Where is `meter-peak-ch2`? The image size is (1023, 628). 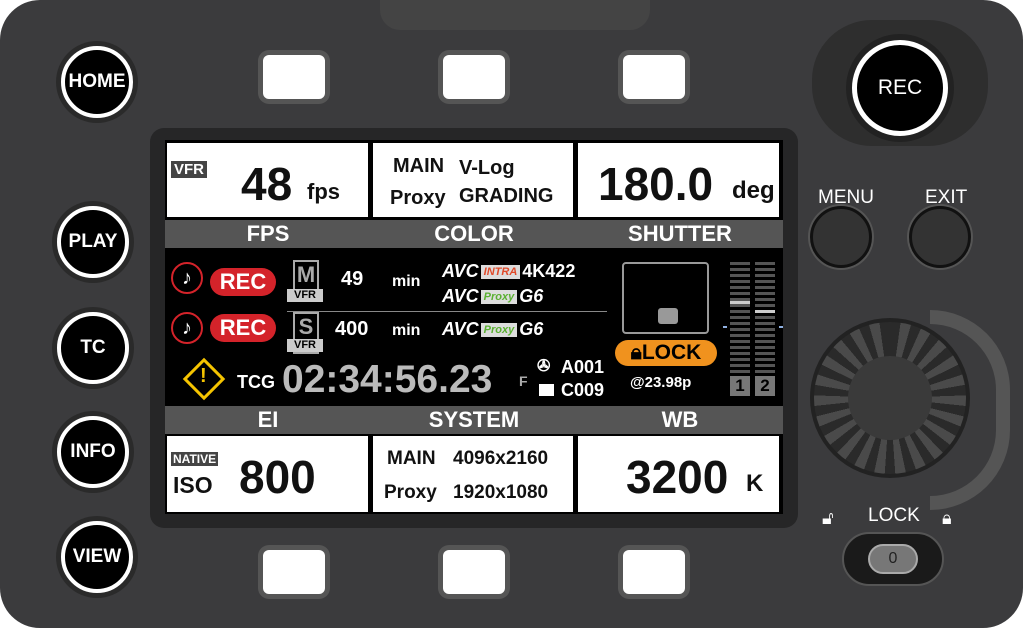
meter-peak-ch2 is located at coordinates (765, 311).